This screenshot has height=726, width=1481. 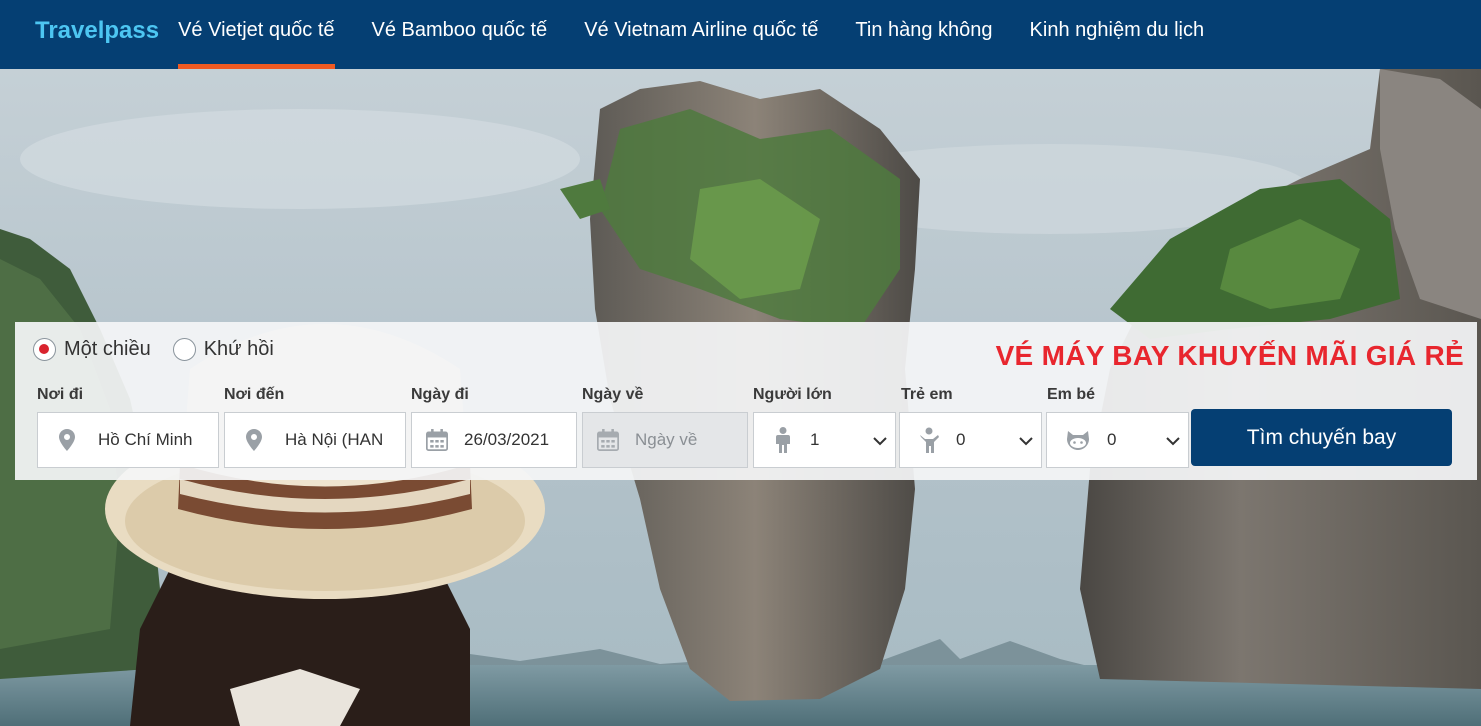 What do you see at coordinates (44, 349) in the screenshot?
I see `one-way-radio` at bounding box center [44, 349].